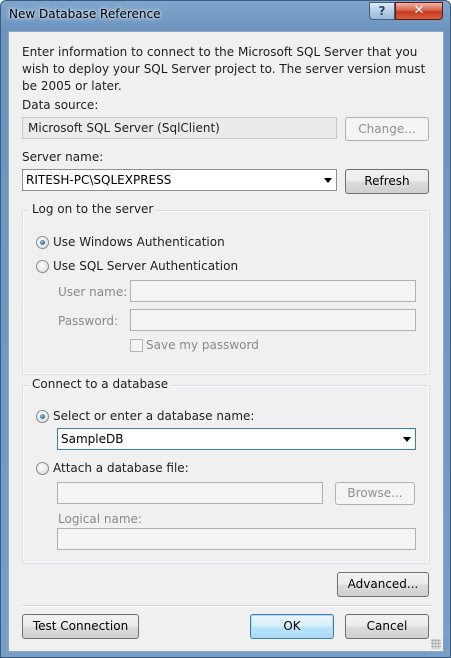  What do you see at coordinates (92, 439) in the screenshot?
I see `database-name-value: SampleDB` at bounding box center [92, 439].